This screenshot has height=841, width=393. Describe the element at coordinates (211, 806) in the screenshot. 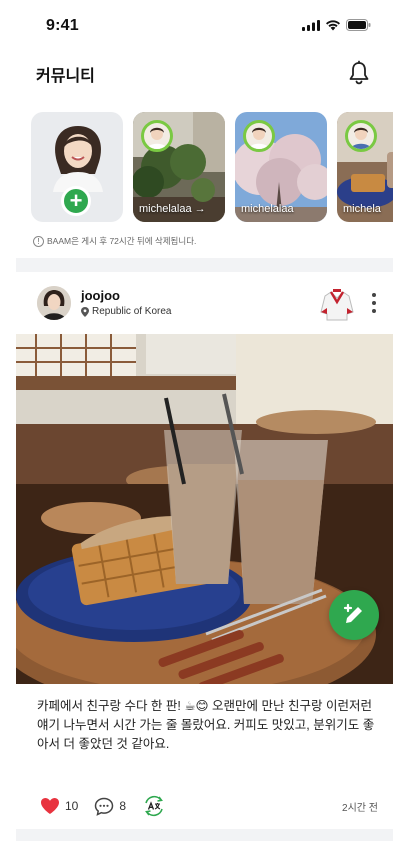

I see `post-actions: 10 8 2시간 전` at that location.